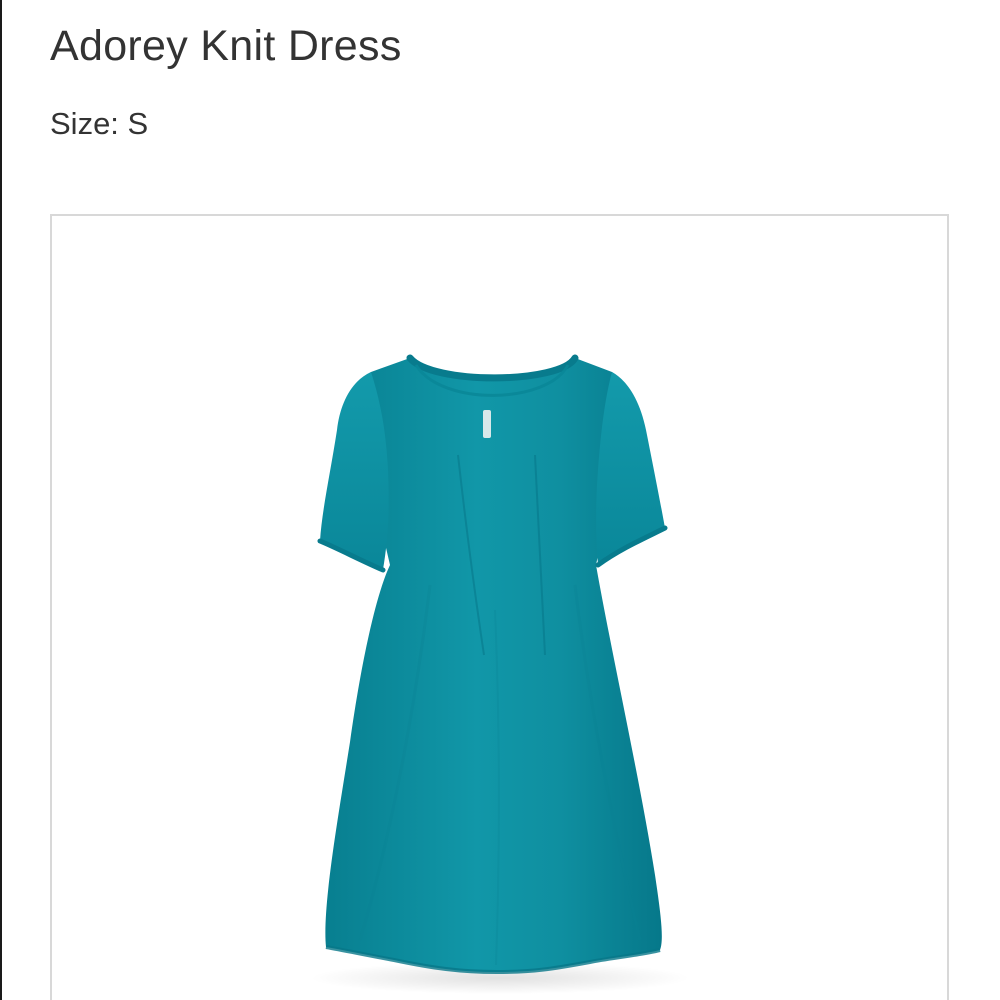 The image size is (1000, 1000). Describe the element at coordinates (487, 424) in the screenshot. I see `dress-tag` at that location.